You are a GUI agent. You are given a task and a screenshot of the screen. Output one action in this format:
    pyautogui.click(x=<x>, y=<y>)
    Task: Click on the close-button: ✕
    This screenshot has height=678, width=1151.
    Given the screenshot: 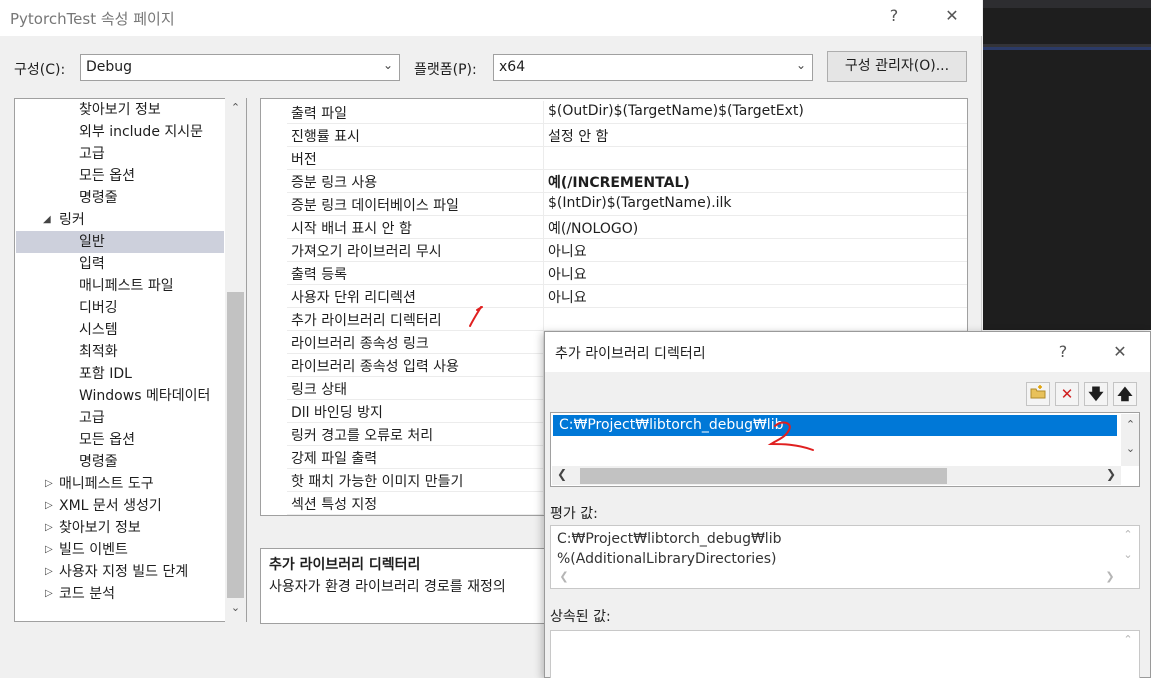 What is the action you would take?
    pyautogui.click(x=952, y=15)
    